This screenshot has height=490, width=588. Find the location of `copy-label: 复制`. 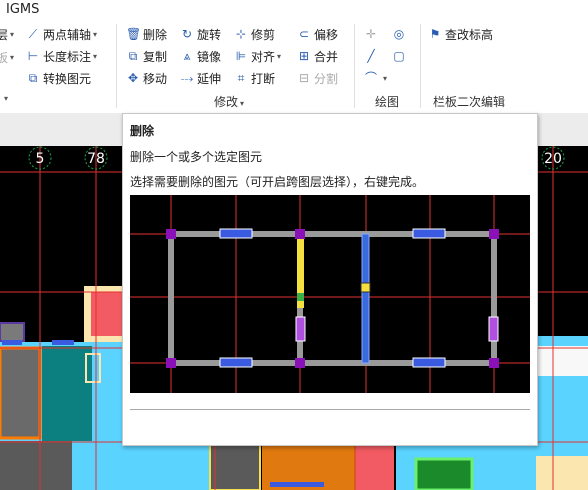

copy-label: 复制 is located at coordinates (155, 56).